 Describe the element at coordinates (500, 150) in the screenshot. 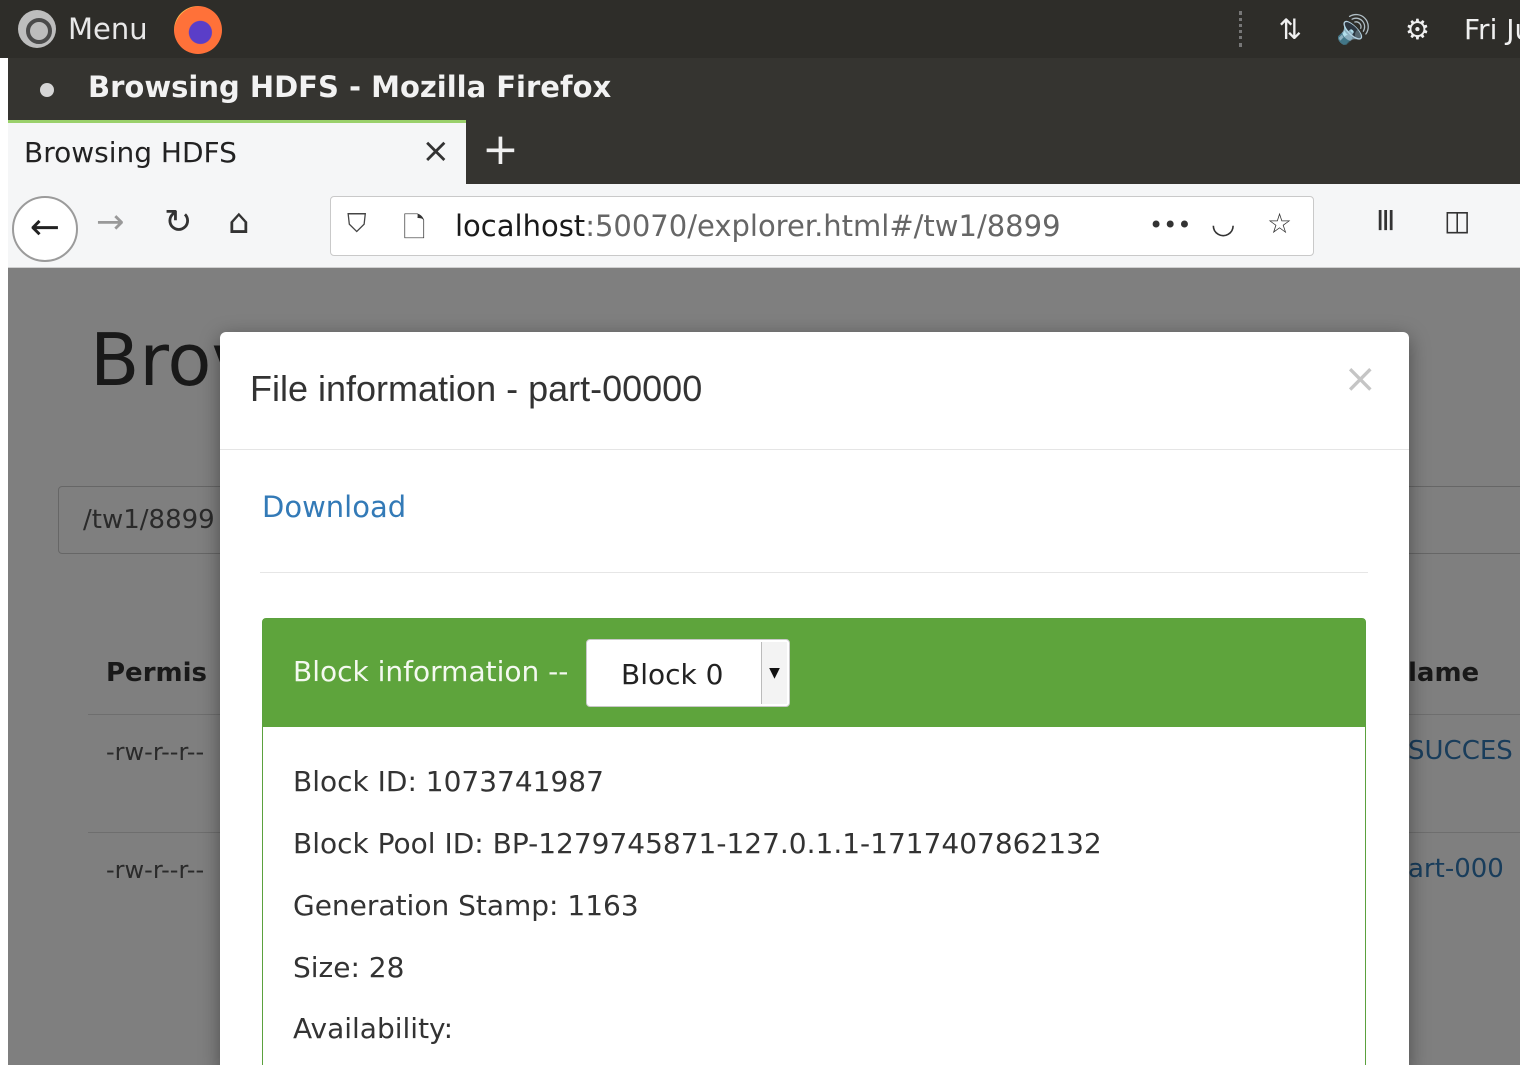

I see `new-tab-button: +` at that location.